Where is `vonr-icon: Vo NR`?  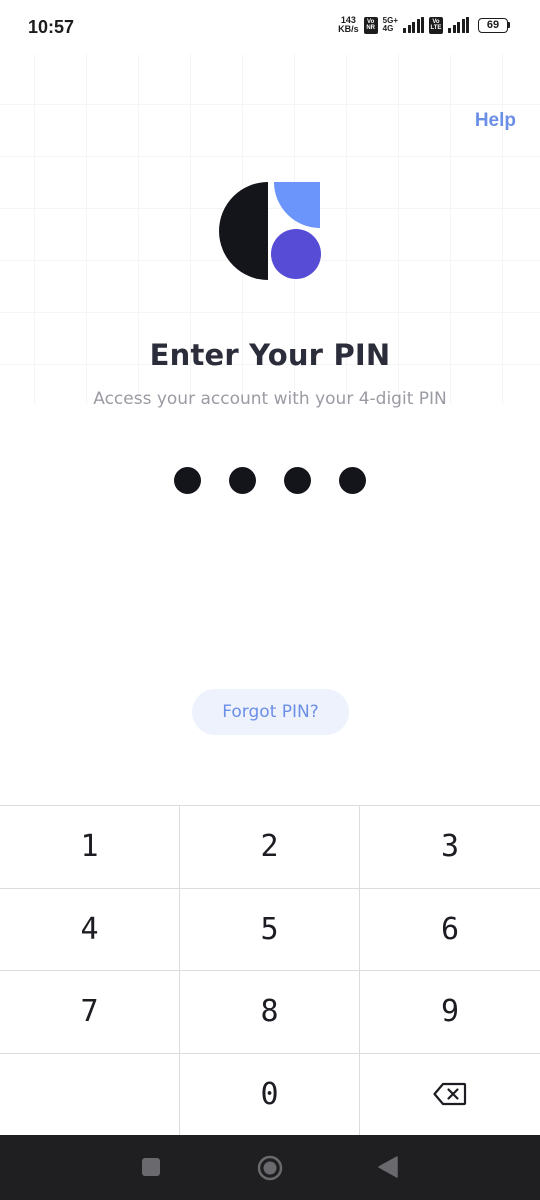
vonr-icon: Vo NR is located at coordinates (370, 25).